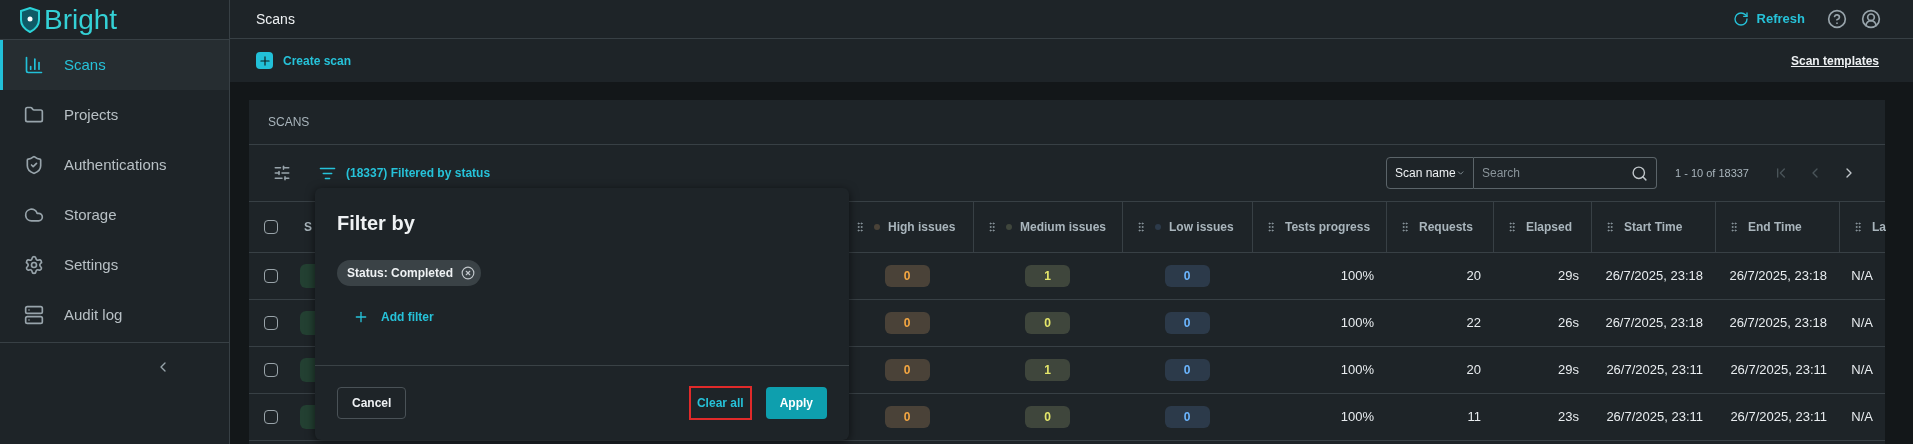 This screenshot has width=1913, height=444. I want to click on user-avatar-icon, so click(1871, 19).